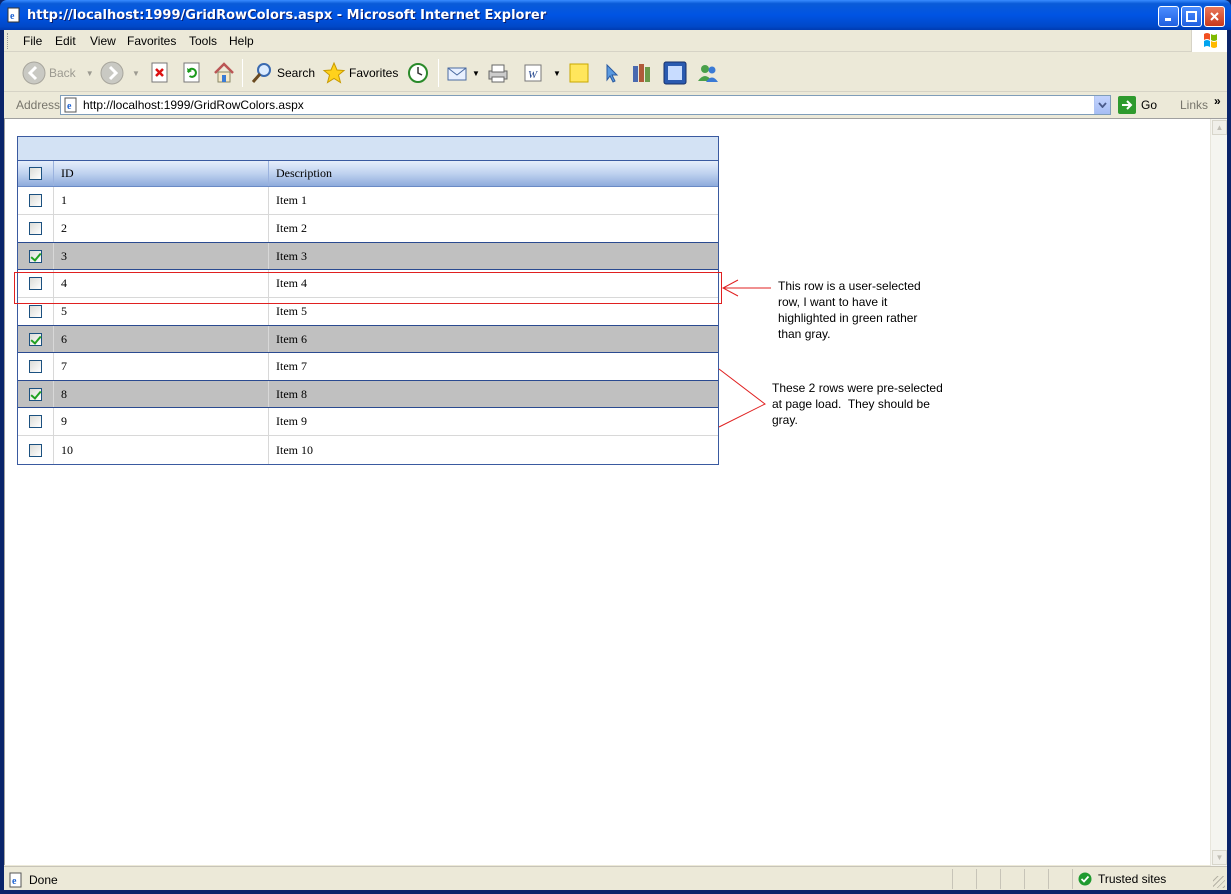  What do you see at coordinates (851, 404) in the screenshot?
I see `note-line: at page load. They should be` at bounding box center [851, 404].